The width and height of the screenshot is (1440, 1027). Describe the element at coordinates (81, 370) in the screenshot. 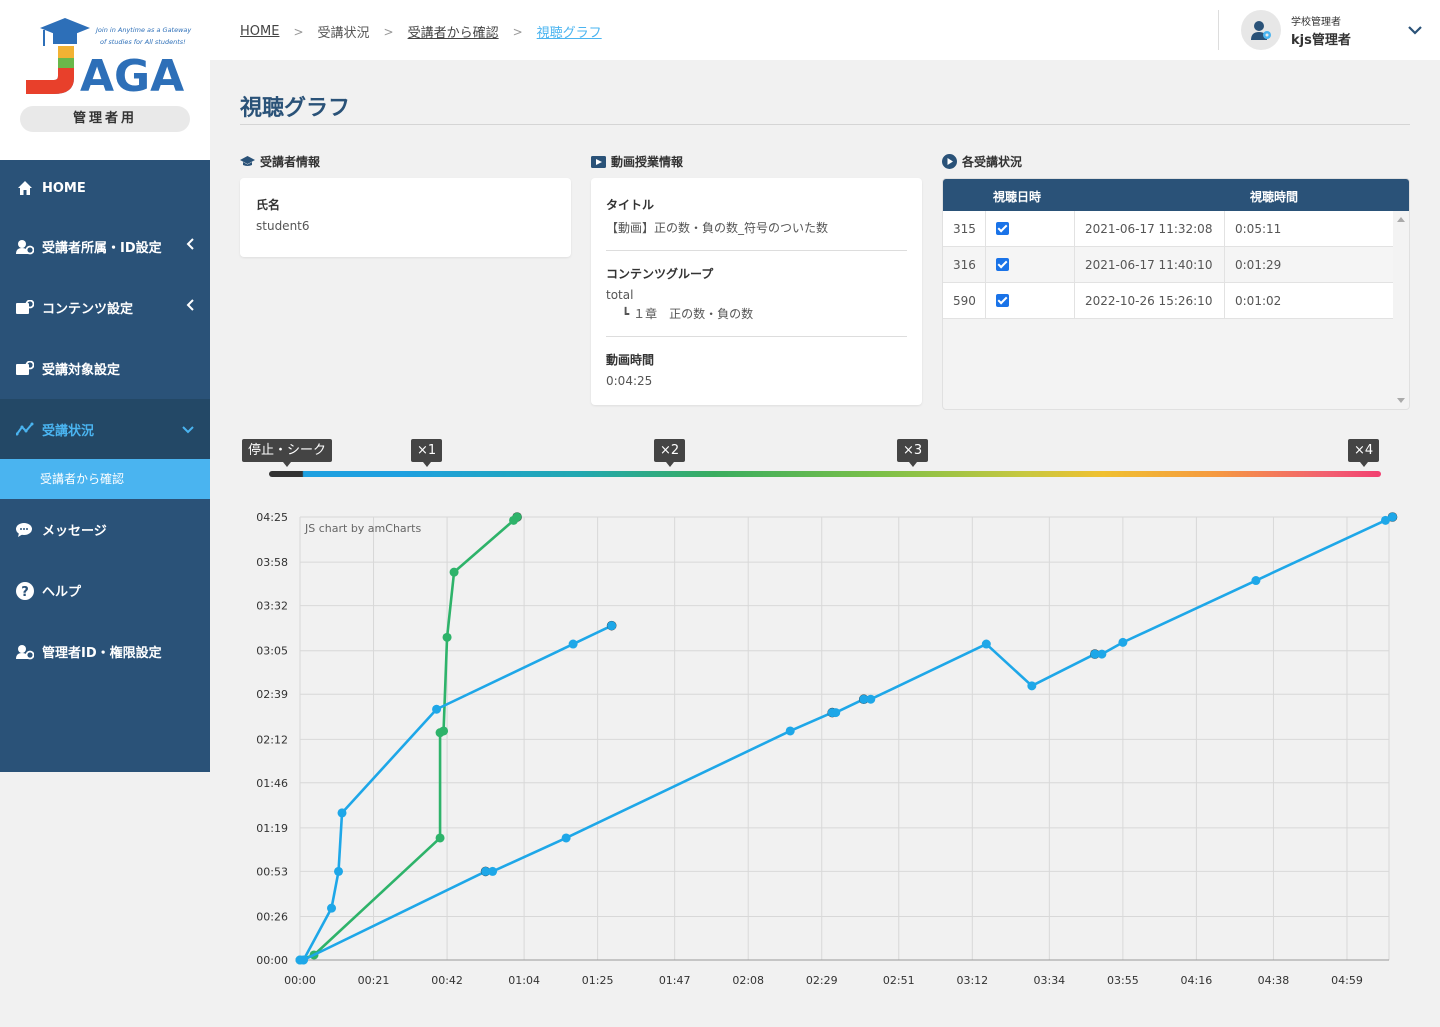

I see `sidebar-item-label: 受講対象設定` at that location.